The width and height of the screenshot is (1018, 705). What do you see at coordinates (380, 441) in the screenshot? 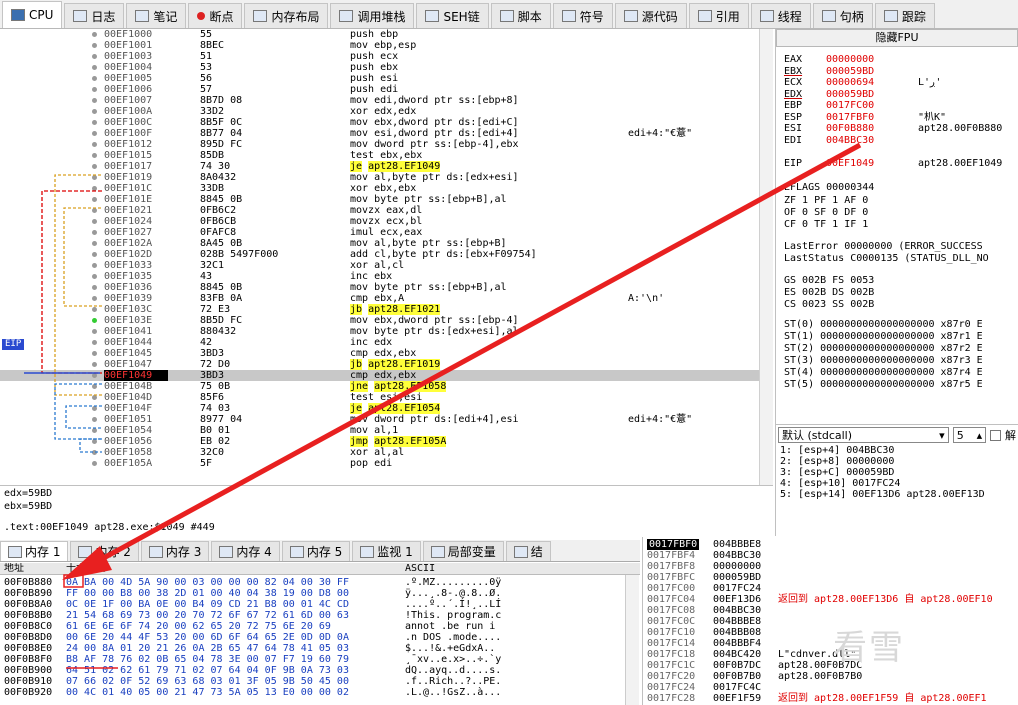
I see `disasm-row: 00EF1056 EB 02 jmp apt28.EF105A` at bounding box center [380, 441].